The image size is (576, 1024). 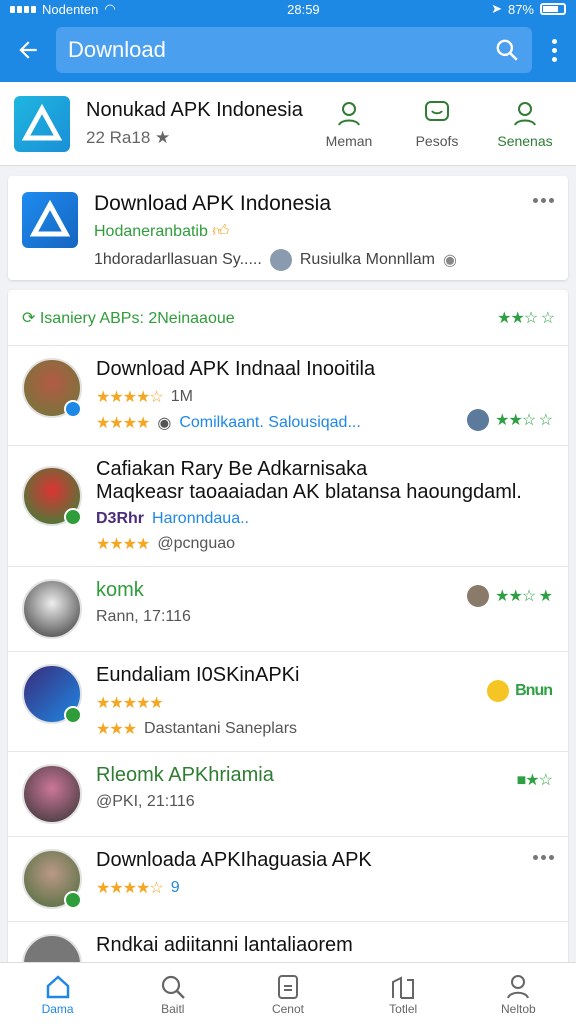 I want to click on featured-app-logo, so click(x=50, y=220).